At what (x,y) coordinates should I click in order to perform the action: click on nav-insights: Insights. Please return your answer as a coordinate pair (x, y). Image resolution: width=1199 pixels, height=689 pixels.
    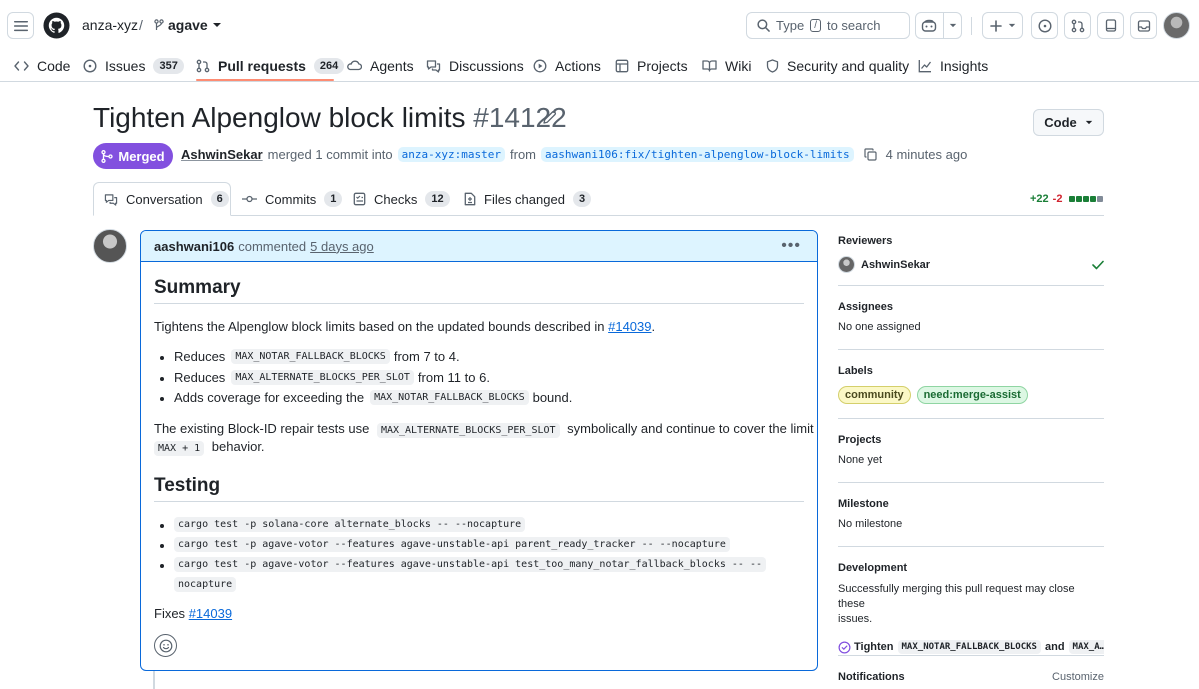
    Looking at the image, I should click on (953, 65).